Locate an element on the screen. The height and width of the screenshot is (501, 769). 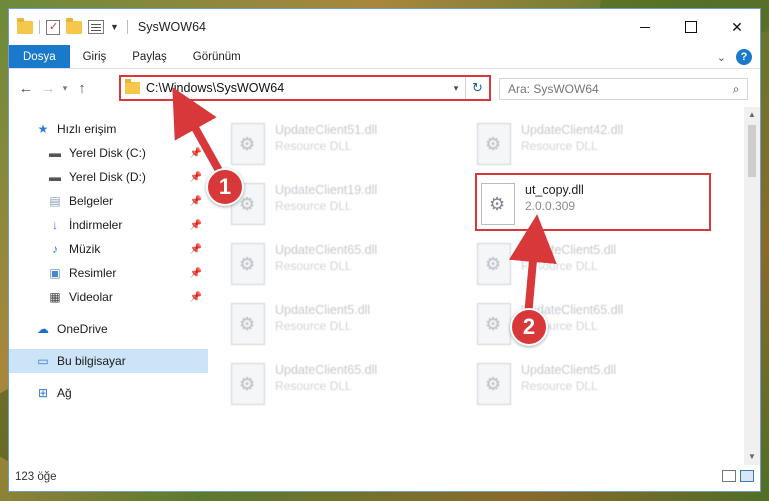
item-count: 123 öğe is located at coordinates (36, 477).